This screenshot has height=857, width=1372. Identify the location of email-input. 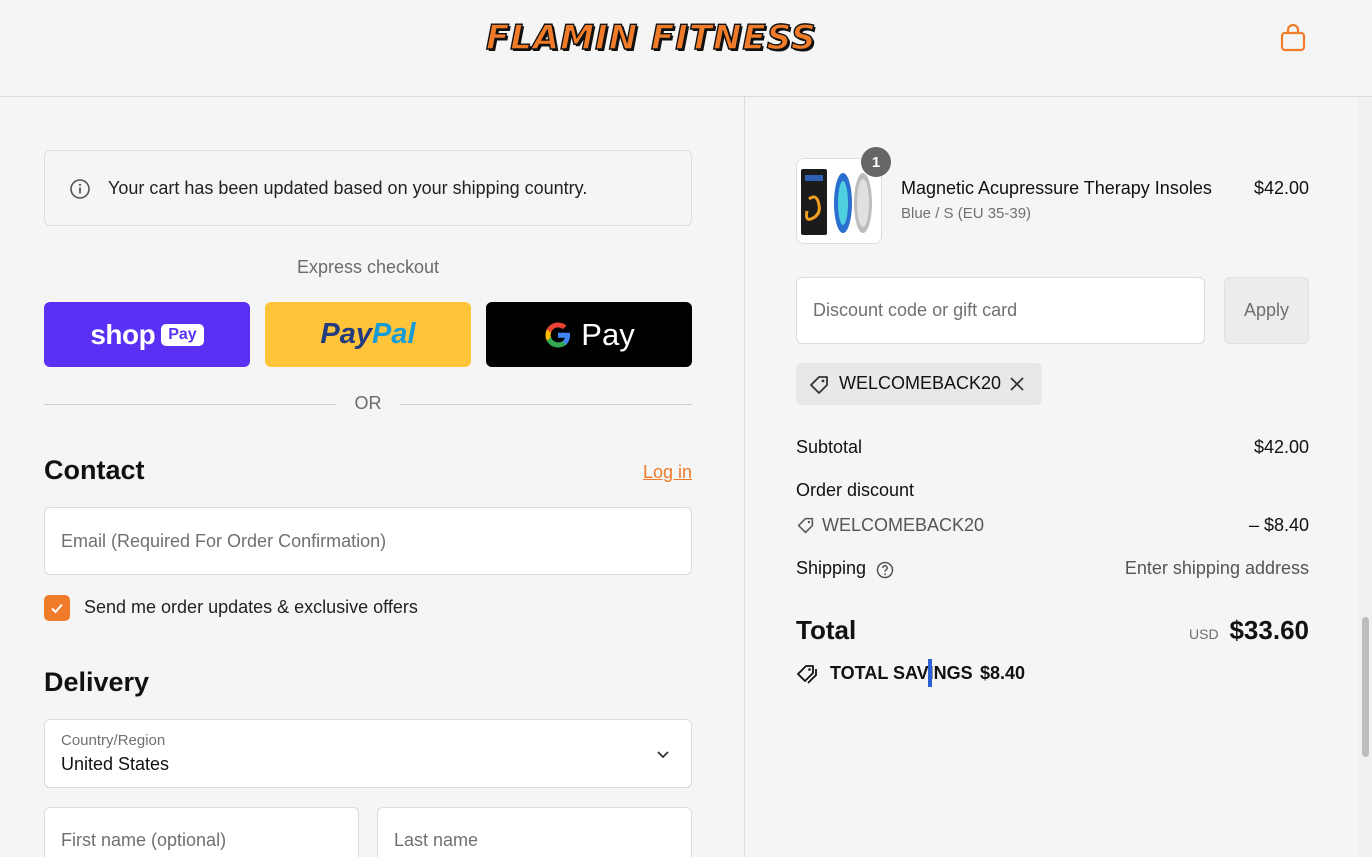
(368, 541).